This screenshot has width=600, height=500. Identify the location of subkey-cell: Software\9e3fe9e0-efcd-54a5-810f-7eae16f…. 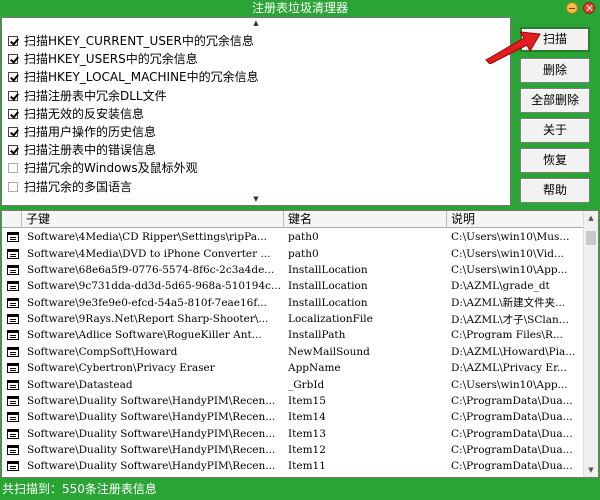
(147, 302).